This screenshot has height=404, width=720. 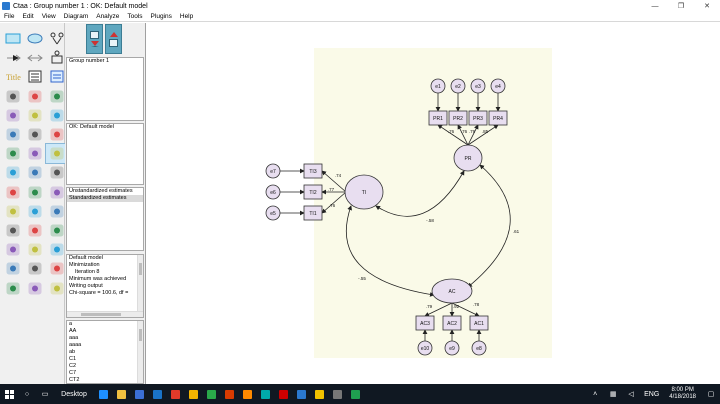 What do you see at coordinates (631, 394) in the screenshot?
I see `volume-icon: ◁` at bounding box center [631, 394].